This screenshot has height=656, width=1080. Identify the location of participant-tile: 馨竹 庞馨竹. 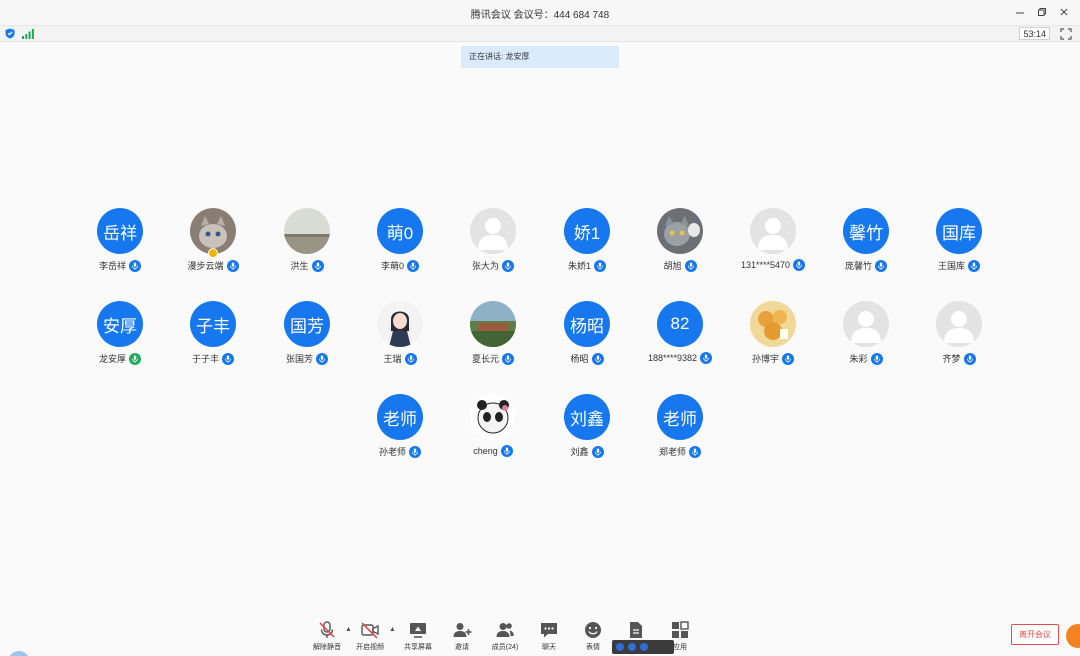
(866, 248).